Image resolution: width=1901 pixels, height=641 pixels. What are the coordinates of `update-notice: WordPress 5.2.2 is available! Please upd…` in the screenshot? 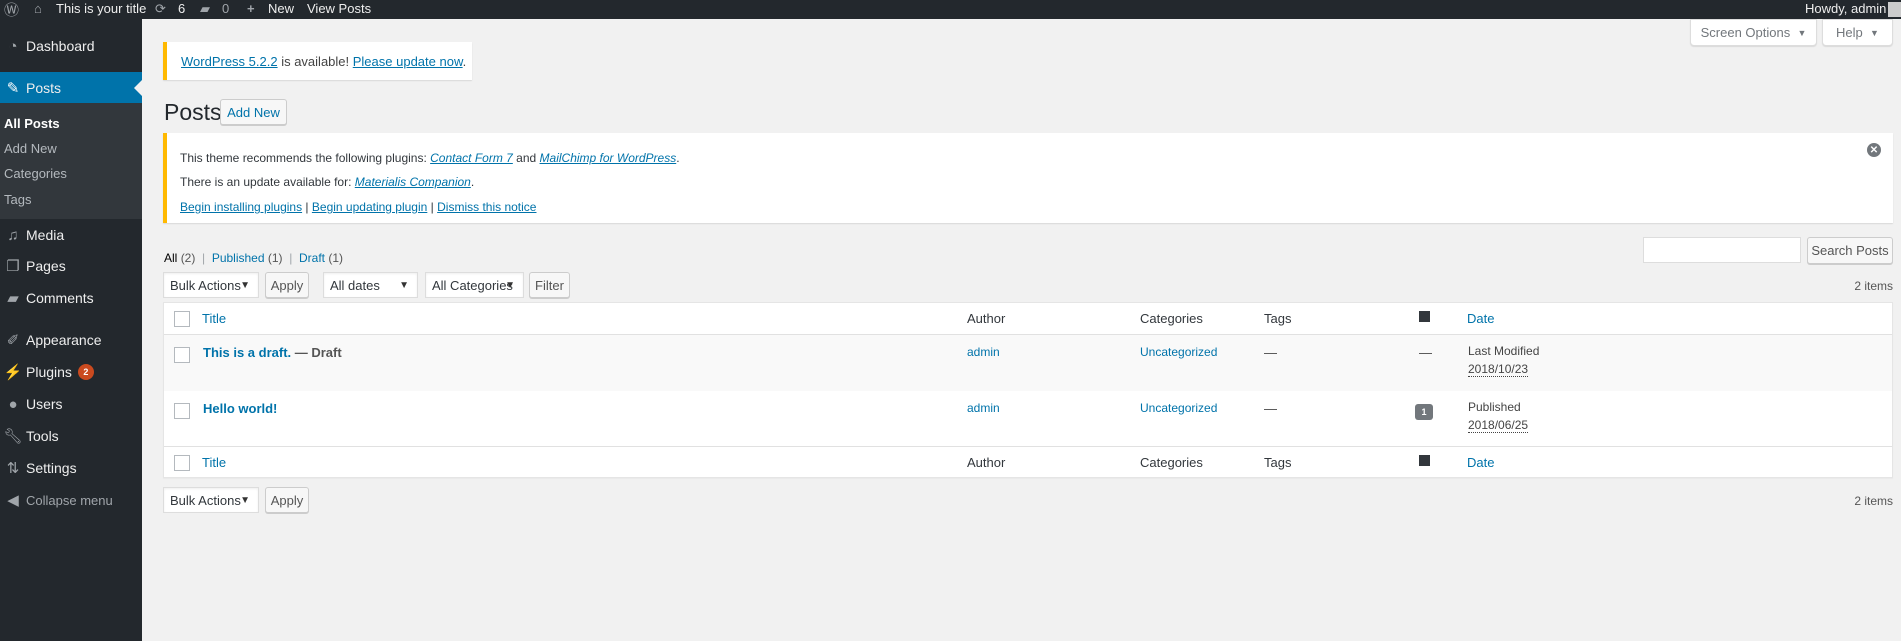 It's located at (317, 61).